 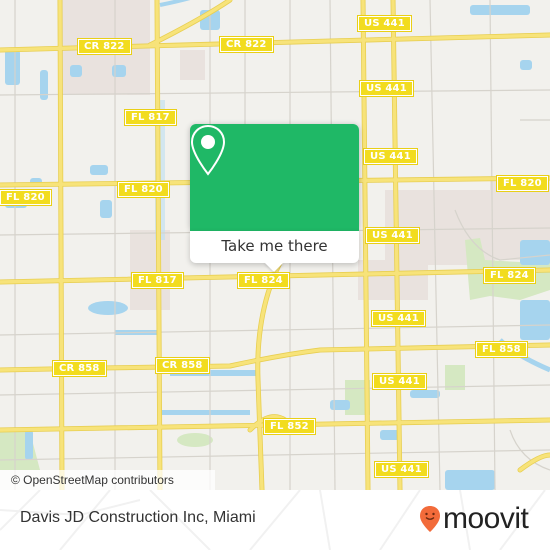 I want to click on road-shield-us441-d: US 441, so click(x=392, y=235).